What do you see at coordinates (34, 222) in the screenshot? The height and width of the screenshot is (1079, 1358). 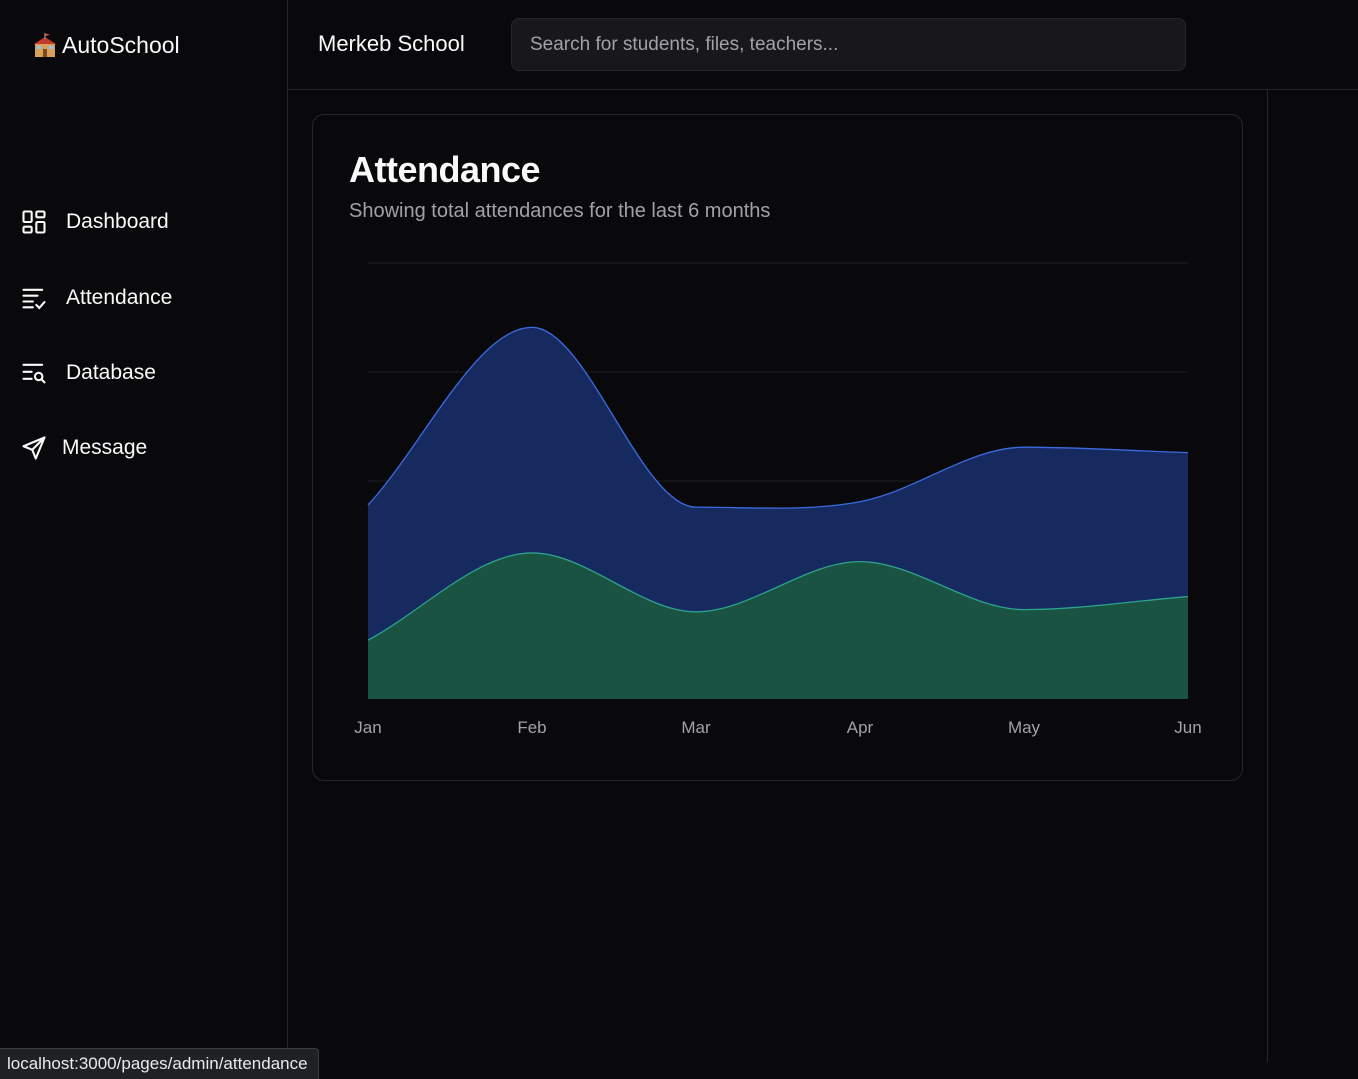 I see `dashboard-icon` at bounding box center [34, 222].